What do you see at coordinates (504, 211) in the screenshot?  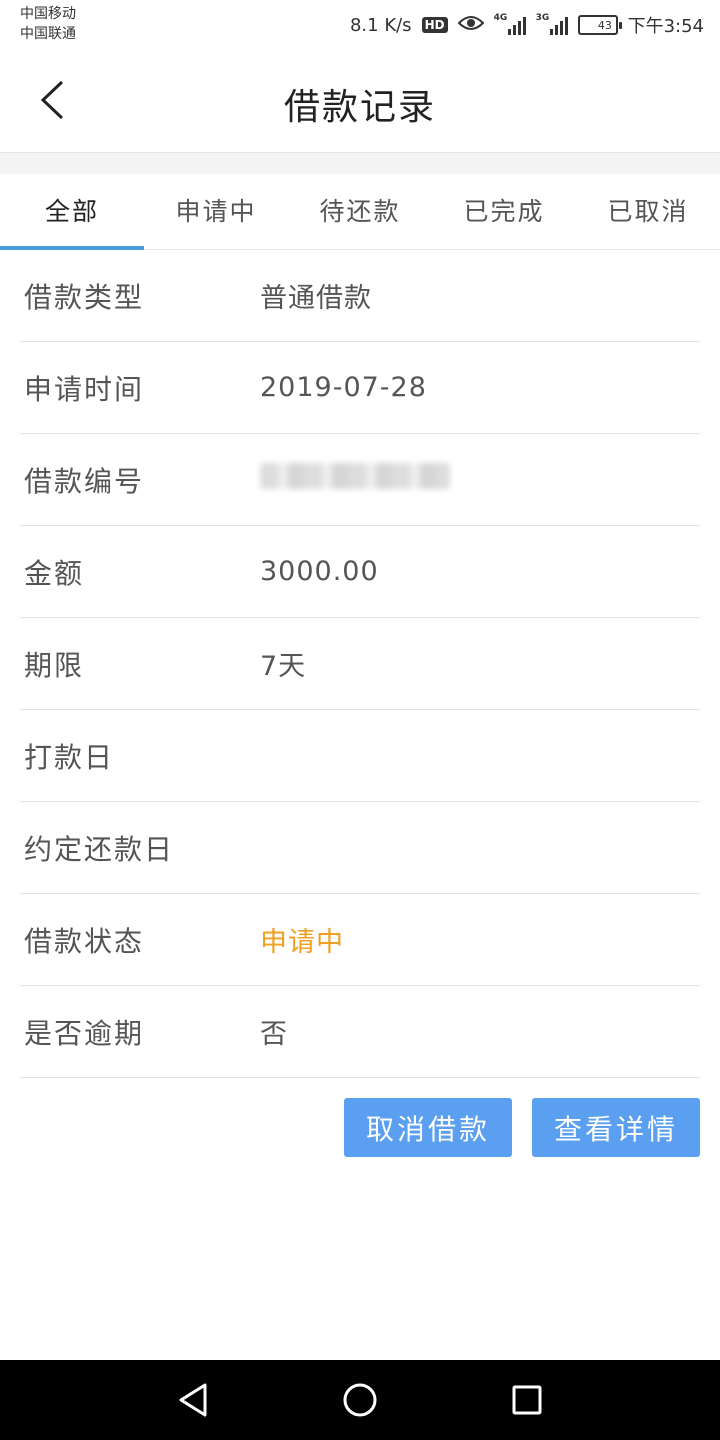 I see `tab-completed: 已完成` at bounding box center [504, 211].